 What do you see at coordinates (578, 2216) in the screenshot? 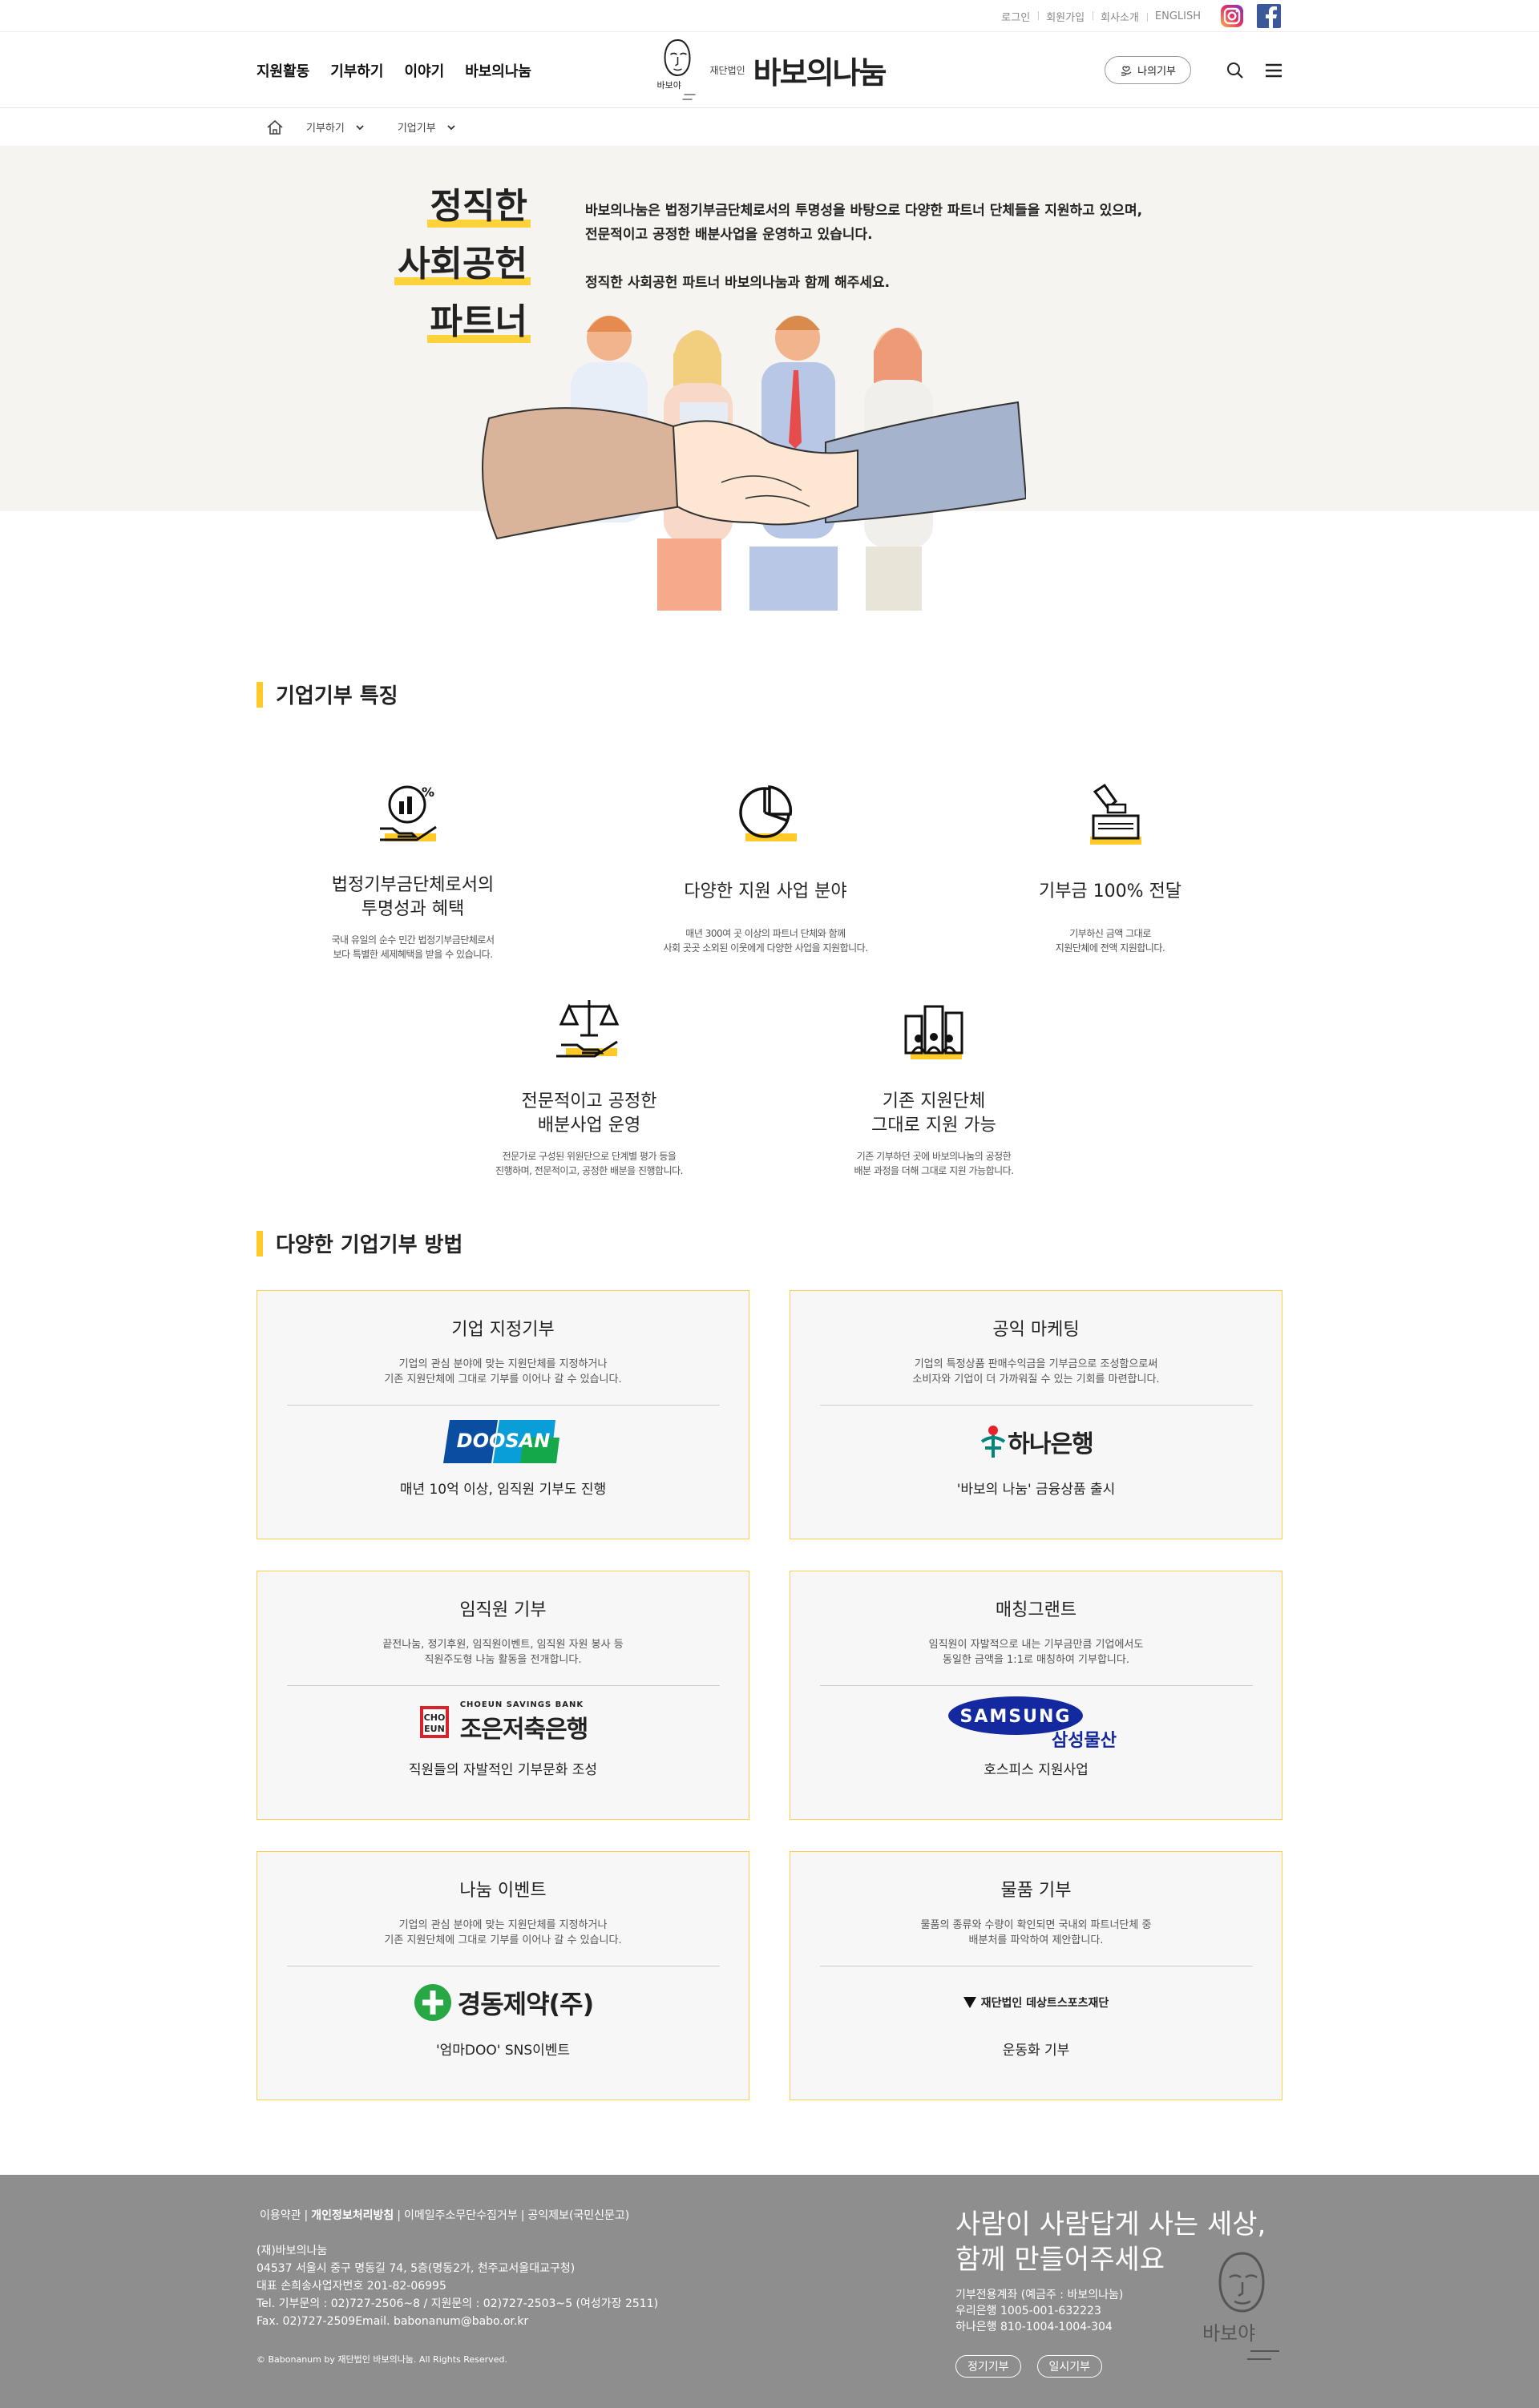
I see `footer-report-link: 공익제보(국민신문고)` at bounding box center [578, 2216].